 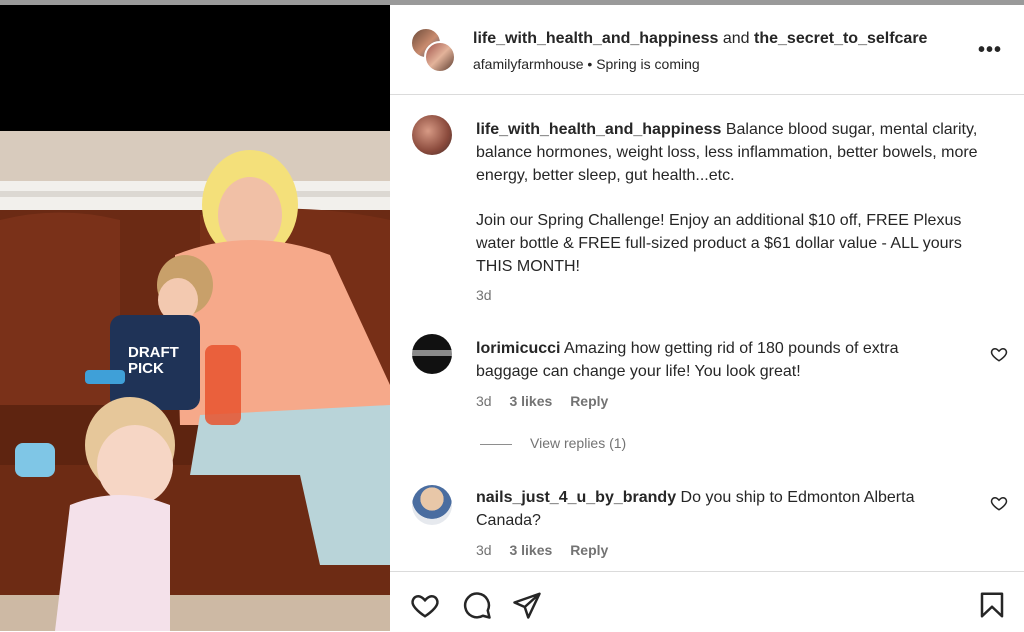 What do you see at coordinates (527, 605) in the screenshot?
I see `share-icon` at bounding box center [527, 605].